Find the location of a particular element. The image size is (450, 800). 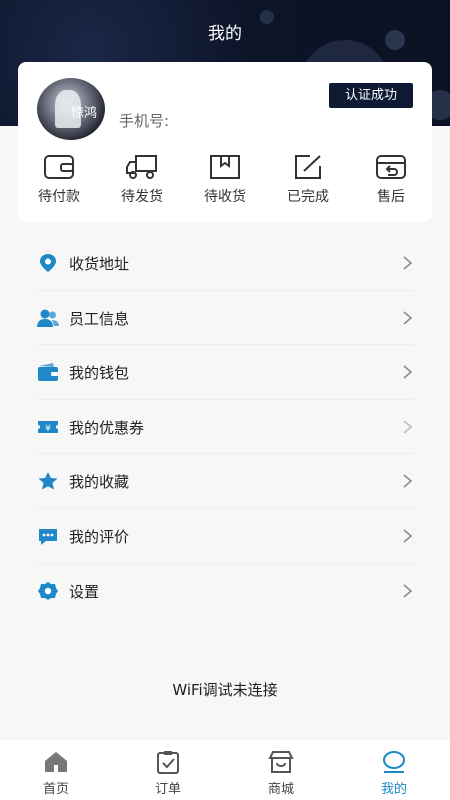

menu-item-coupons: ¥ 我的优惠券 is located at coordinates (225, 427).